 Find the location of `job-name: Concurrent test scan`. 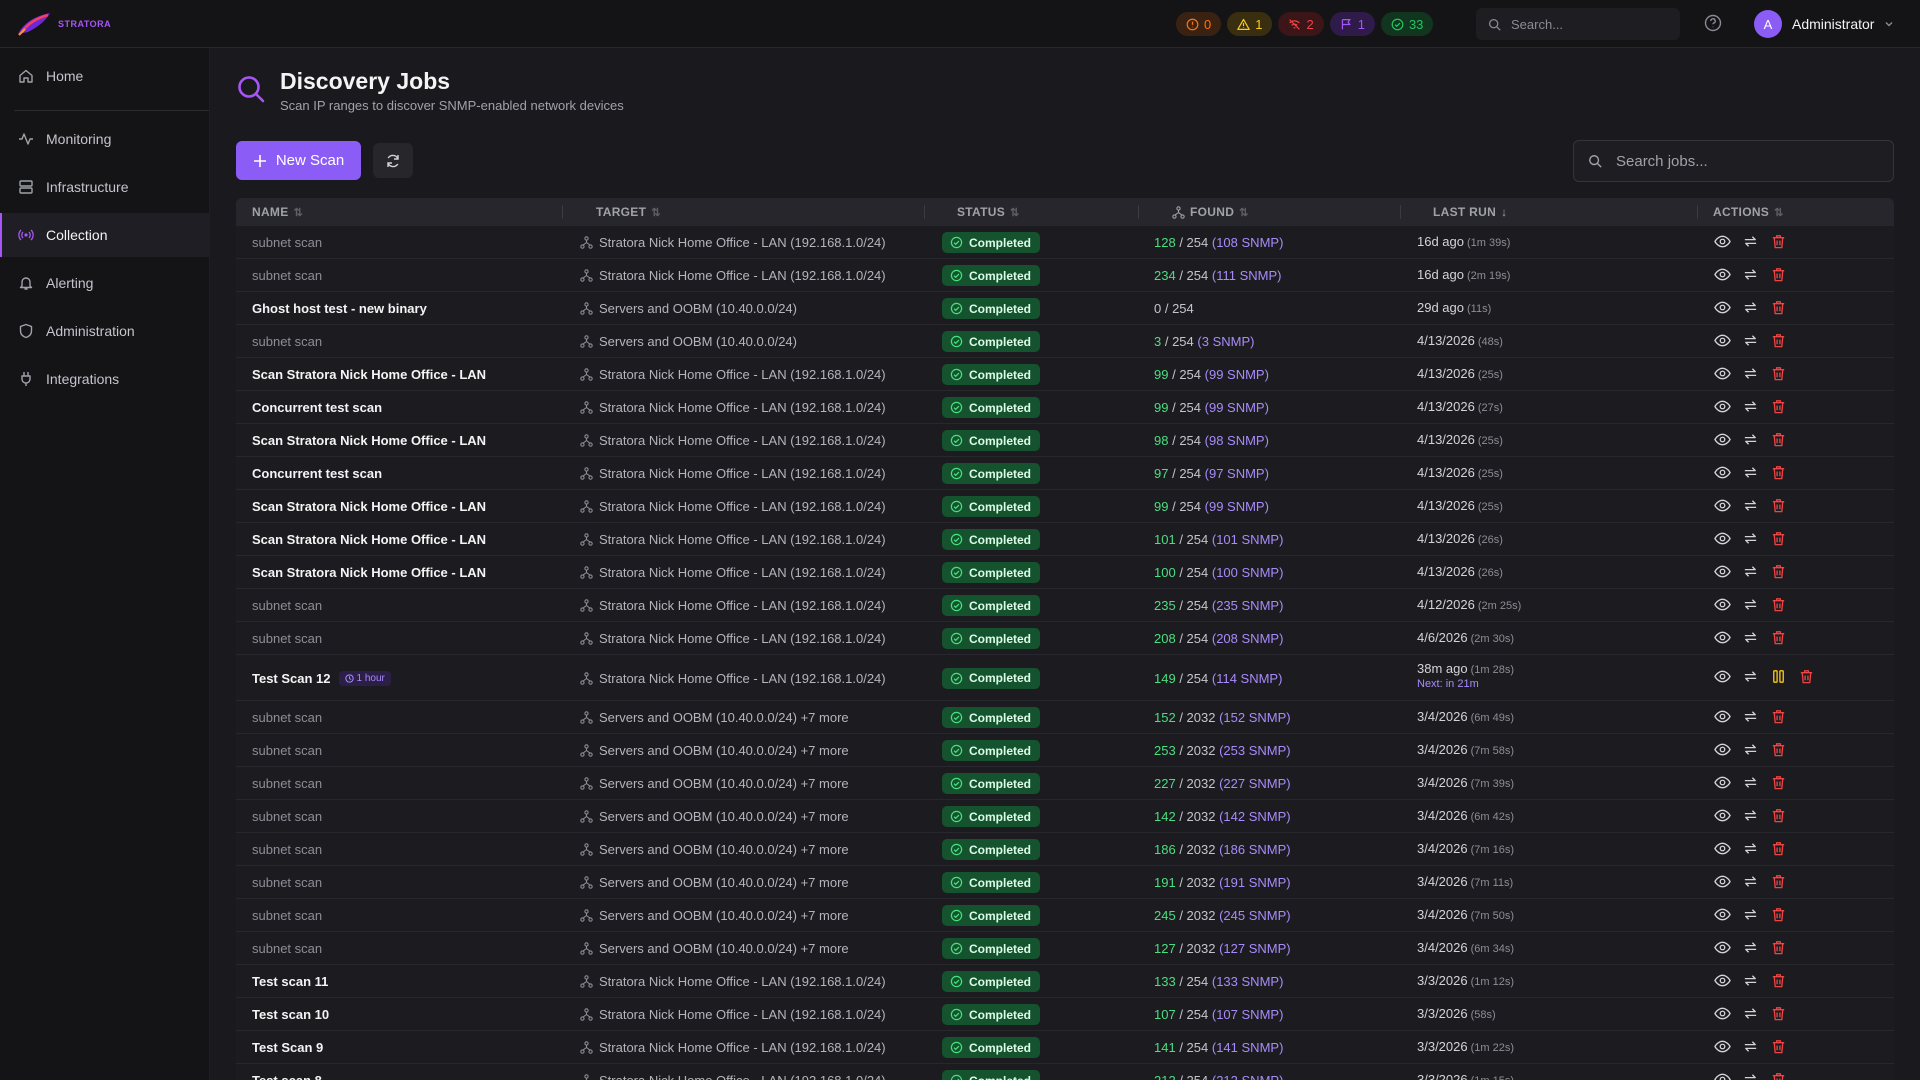

job-name: Concurrent test scan is located at coordinates (317, 473).